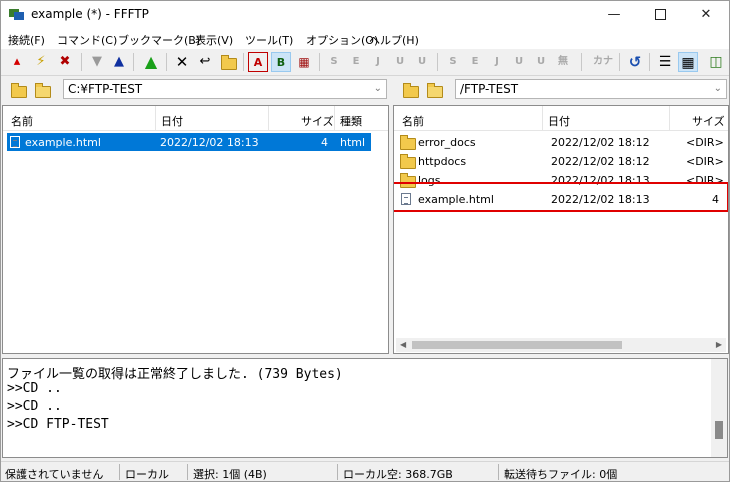 This screenshot has height=482, width=730. Describe the element at coordinates (281, 62) in the screenshot. I see `binary-mode-icon: B` at that location.